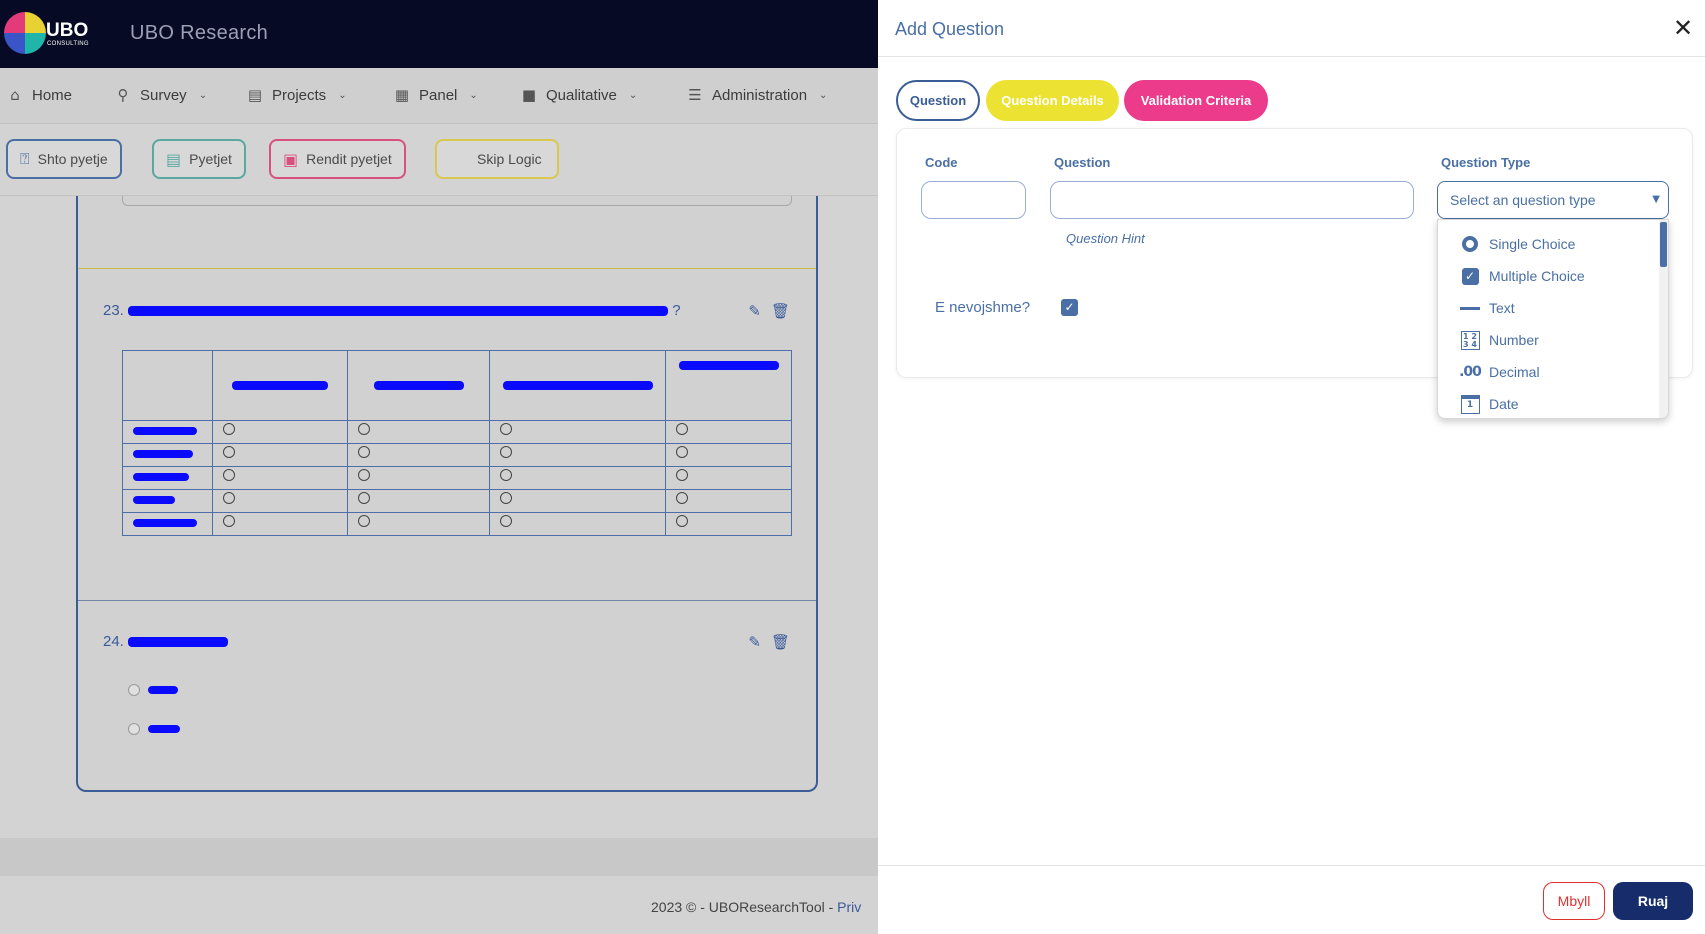  I want to click on tab-validation-criteria: Validation Criteria, so click(1196, 100).